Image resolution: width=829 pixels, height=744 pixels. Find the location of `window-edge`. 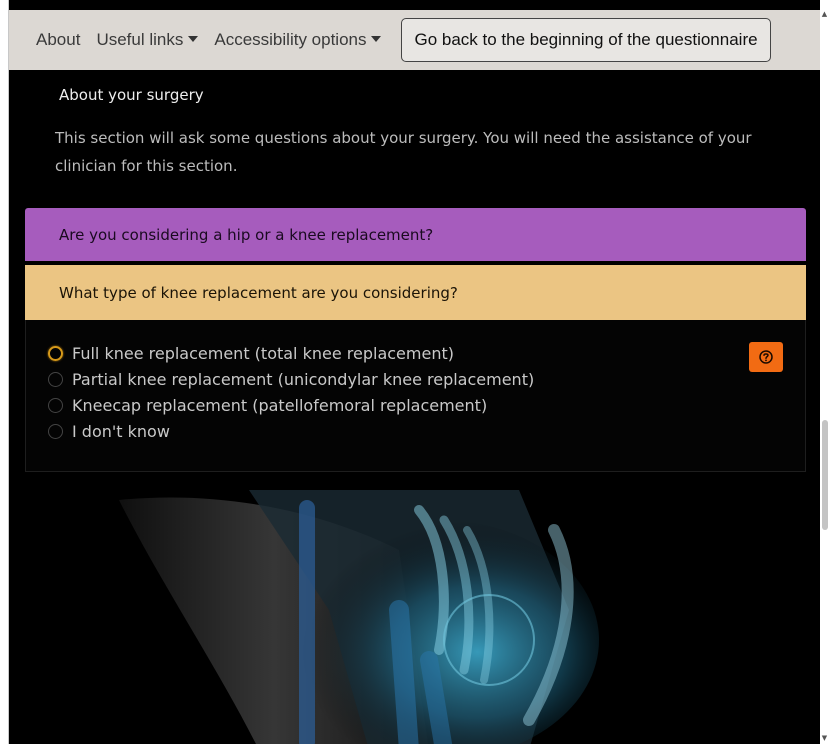

window-edge is located at coordinates (4, 372).